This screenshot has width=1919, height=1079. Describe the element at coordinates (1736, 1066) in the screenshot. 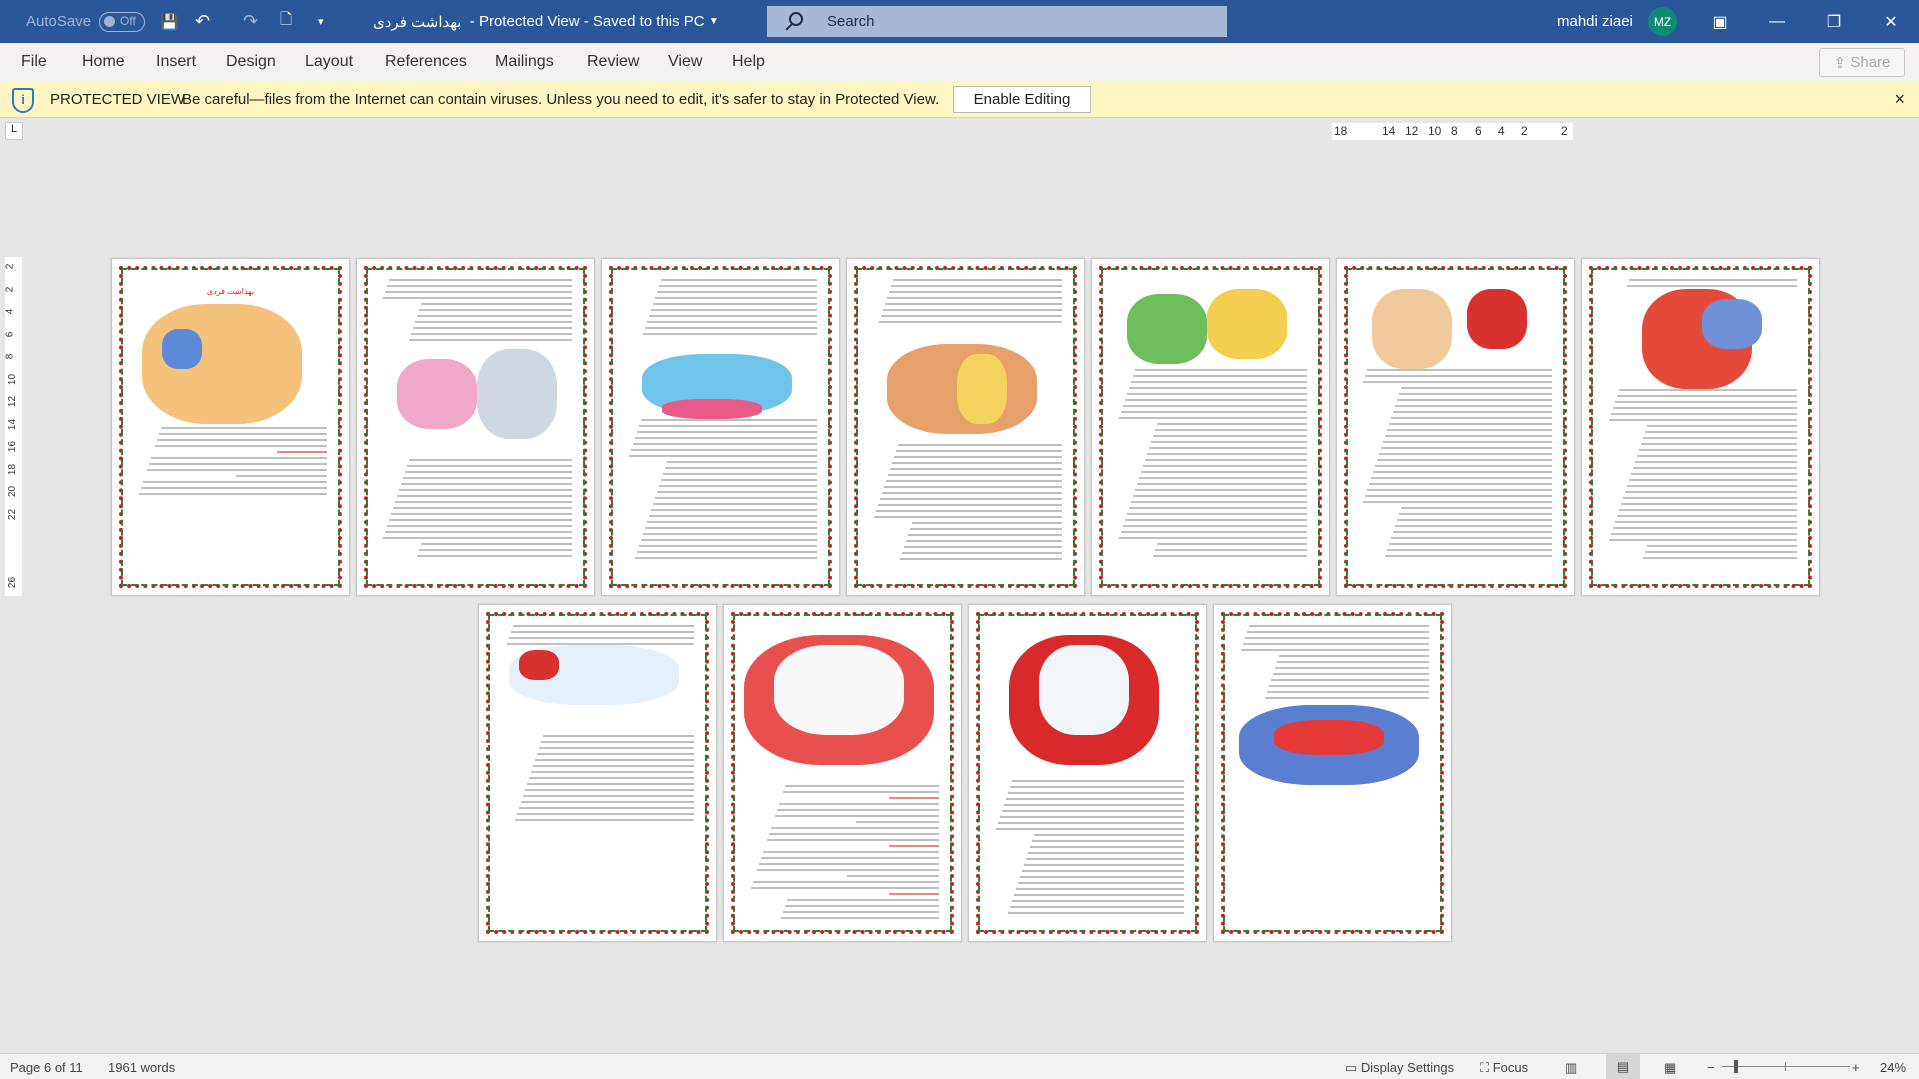

I see `zoom-slider-thumb` at that location.